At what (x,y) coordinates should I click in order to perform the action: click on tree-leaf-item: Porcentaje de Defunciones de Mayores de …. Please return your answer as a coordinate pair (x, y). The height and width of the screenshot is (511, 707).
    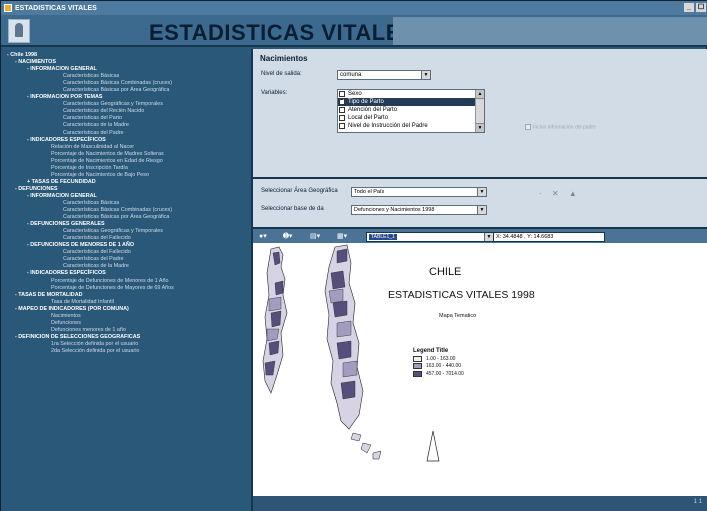
    Looking at the image, I should click on (128, 288).